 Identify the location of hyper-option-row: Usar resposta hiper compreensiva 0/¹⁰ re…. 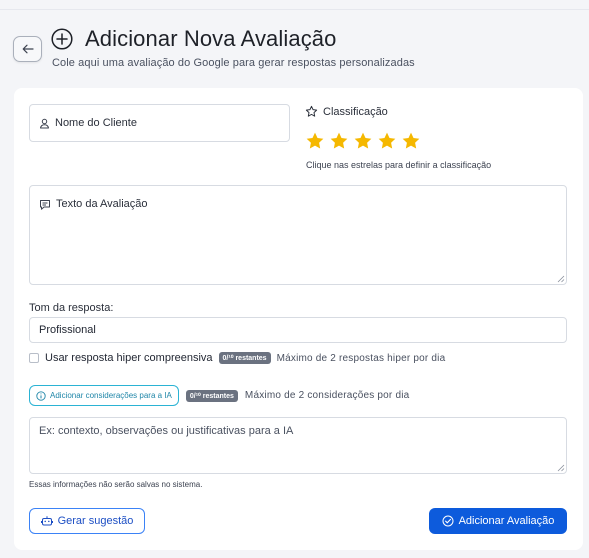
(237, 358).